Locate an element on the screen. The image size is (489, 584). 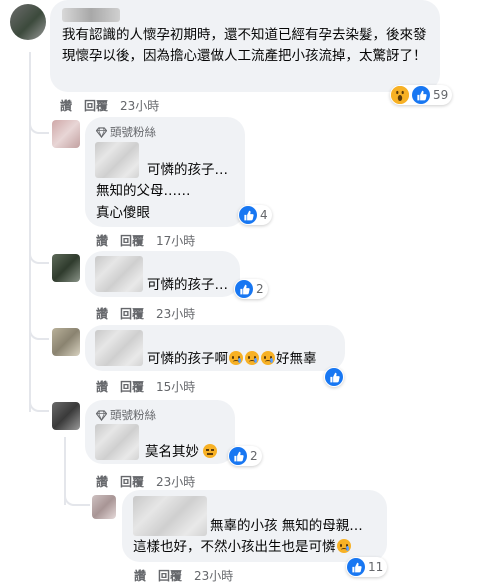
comment-text: 真心傻眼 is located at coordinates (123, 213).